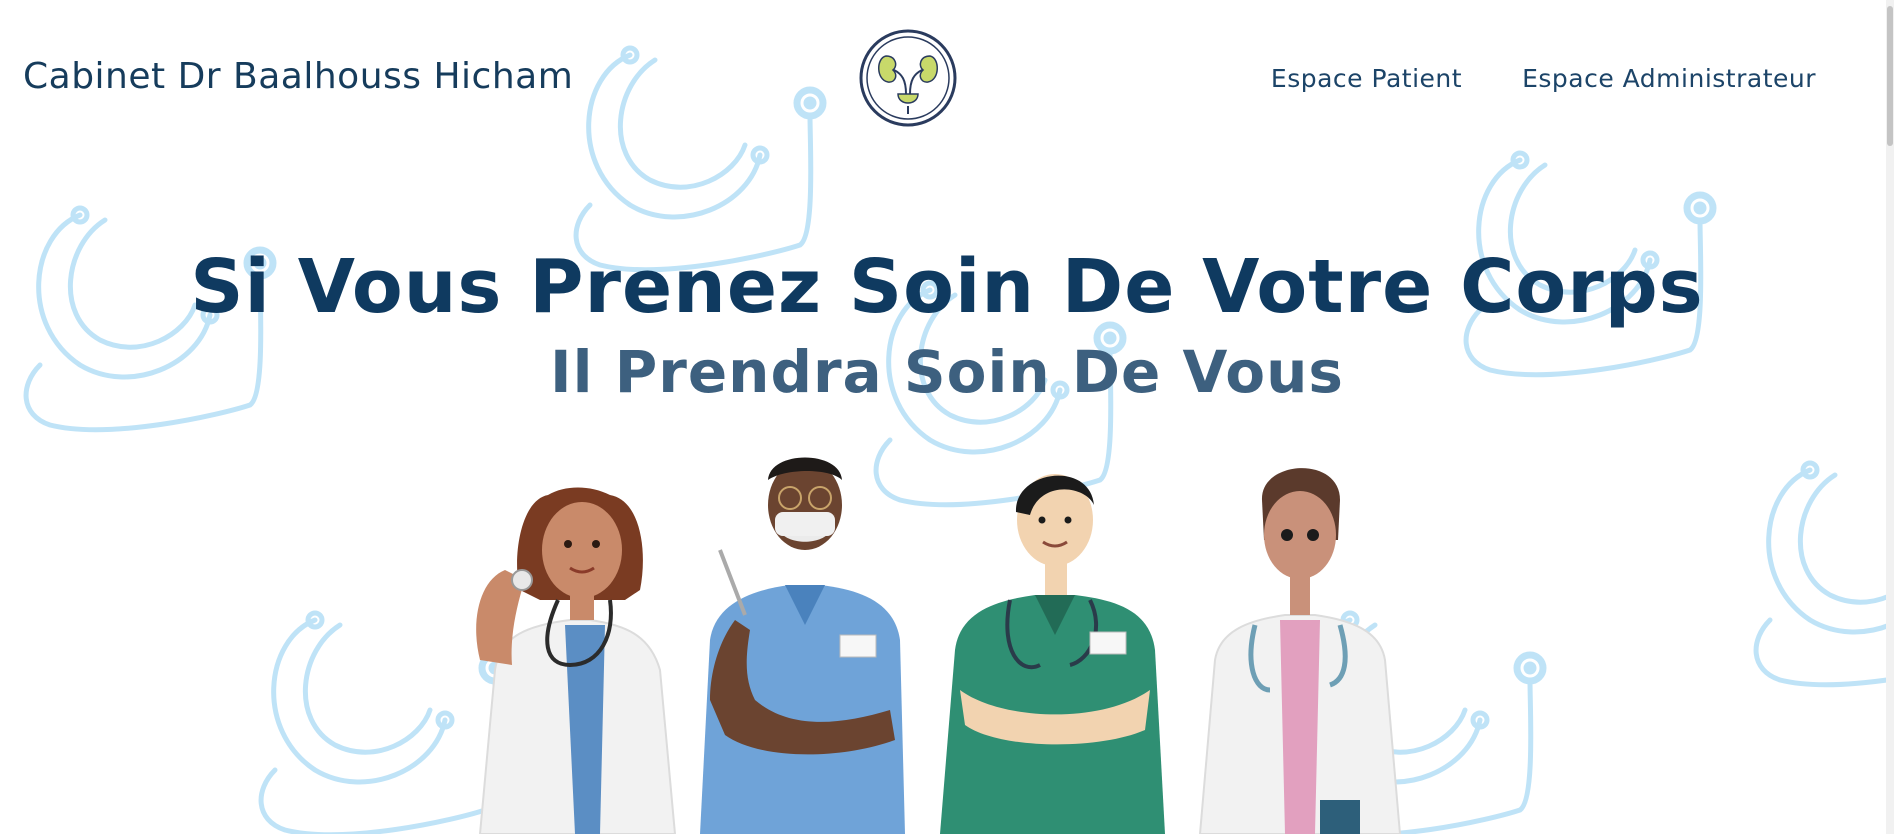  What do you see at coordinates (947, 372) in the screenshot?
I see `hero-subtitle: Il Prendra Soin De Vous` at bounding box center [947, 372].